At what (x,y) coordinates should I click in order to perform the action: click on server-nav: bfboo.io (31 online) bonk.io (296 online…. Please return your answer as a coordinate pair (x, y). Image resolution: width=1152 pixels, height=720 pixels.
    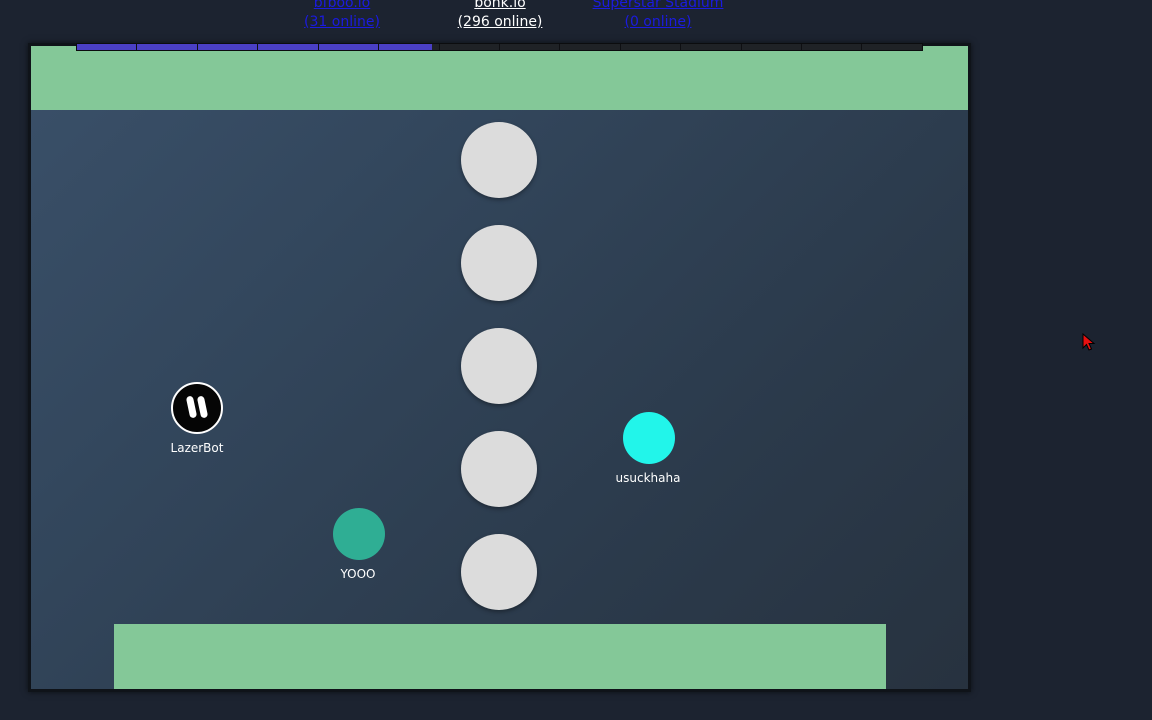
    Looking at the image, I should click on (576, 20).